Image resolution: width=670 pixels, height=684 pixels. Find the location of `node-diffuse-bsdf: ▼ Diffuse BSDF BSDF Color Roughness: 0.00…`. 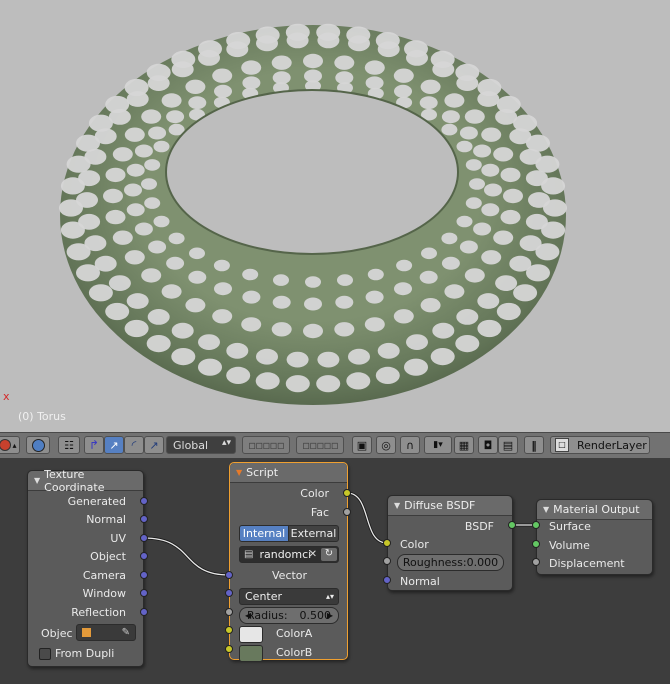

node-diffuse-bsdf: ▼ Diffuse BSDF BSDF Color Roughness: 0.00… is located at coordinates (450, 543).